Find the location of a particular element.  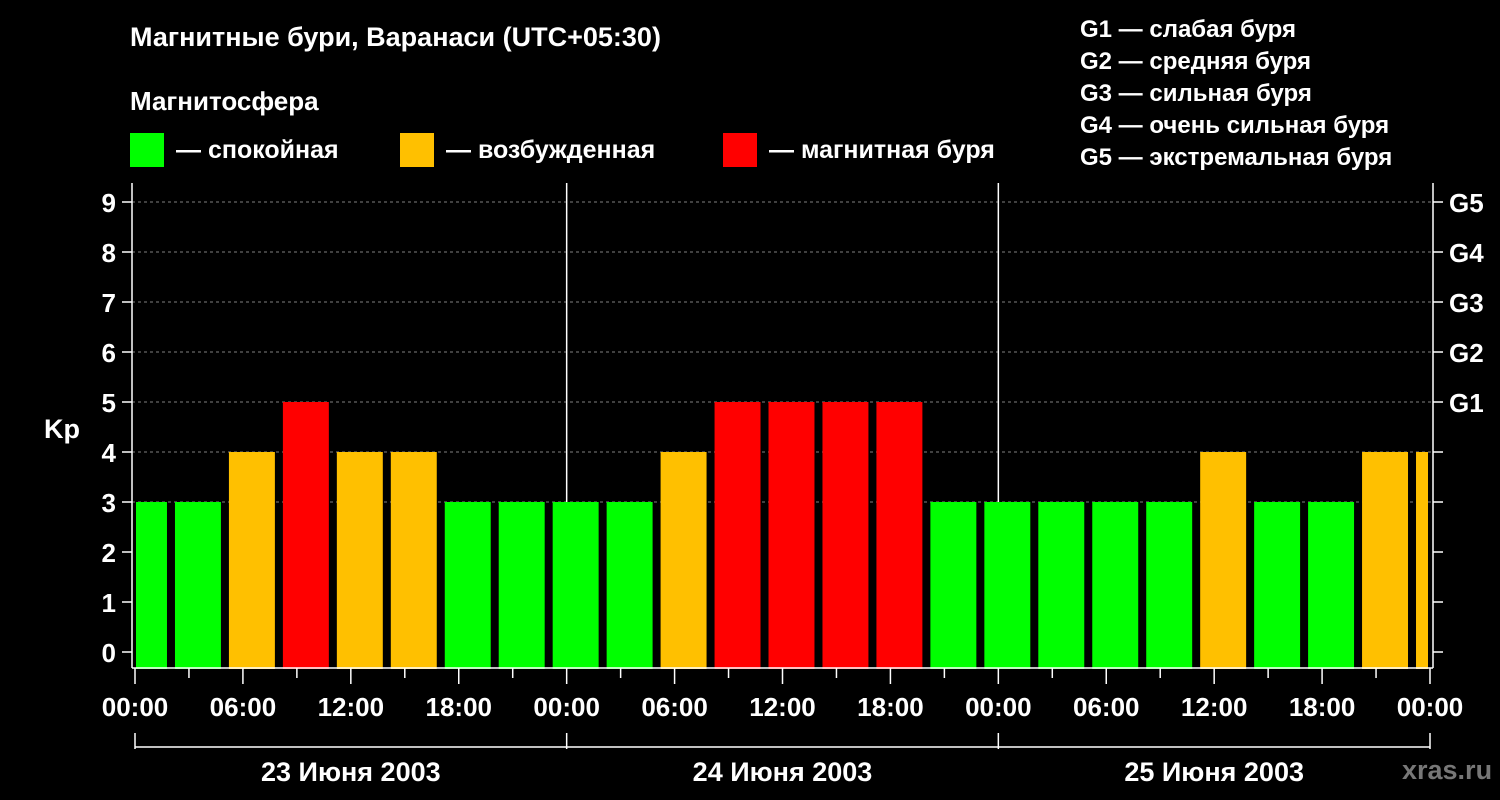

y-tick-label: 0 is located at coordinates (109, 653).